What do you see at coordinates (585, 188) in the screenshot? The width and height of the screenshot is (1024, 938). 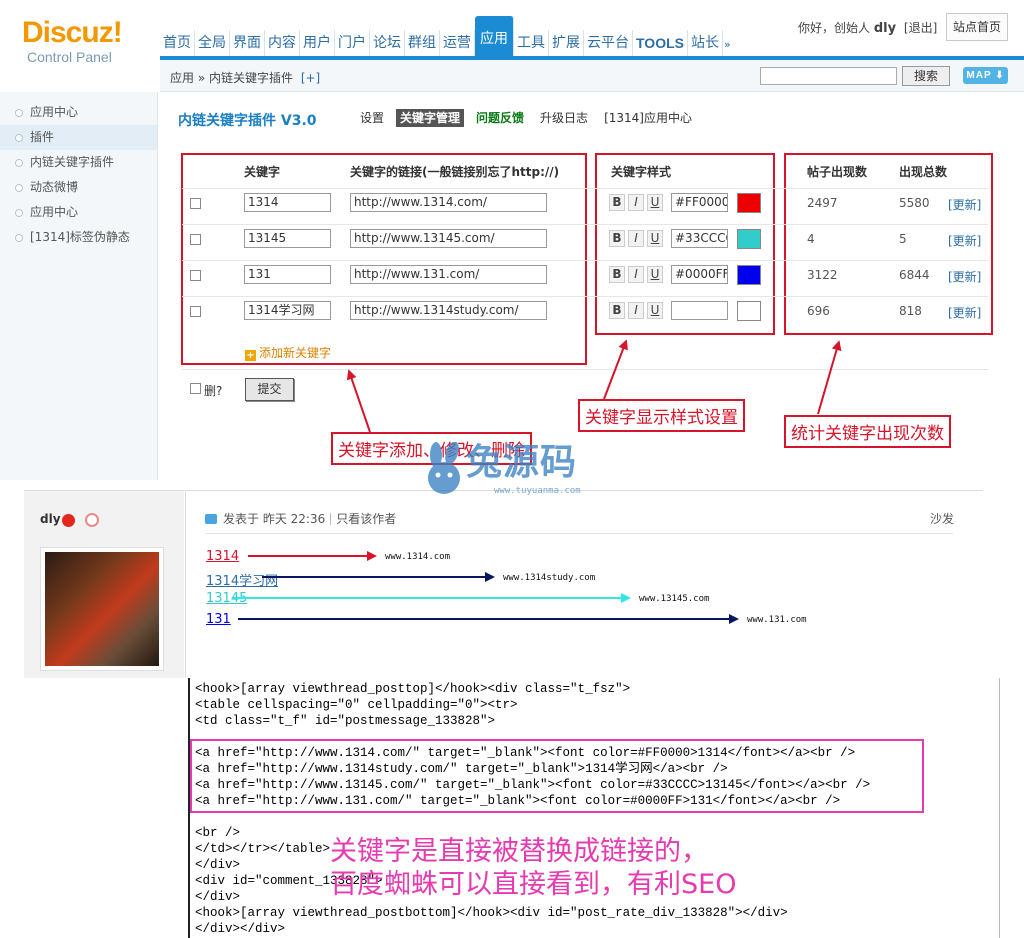 I see `row-divider` at bounding box center [585, 188].